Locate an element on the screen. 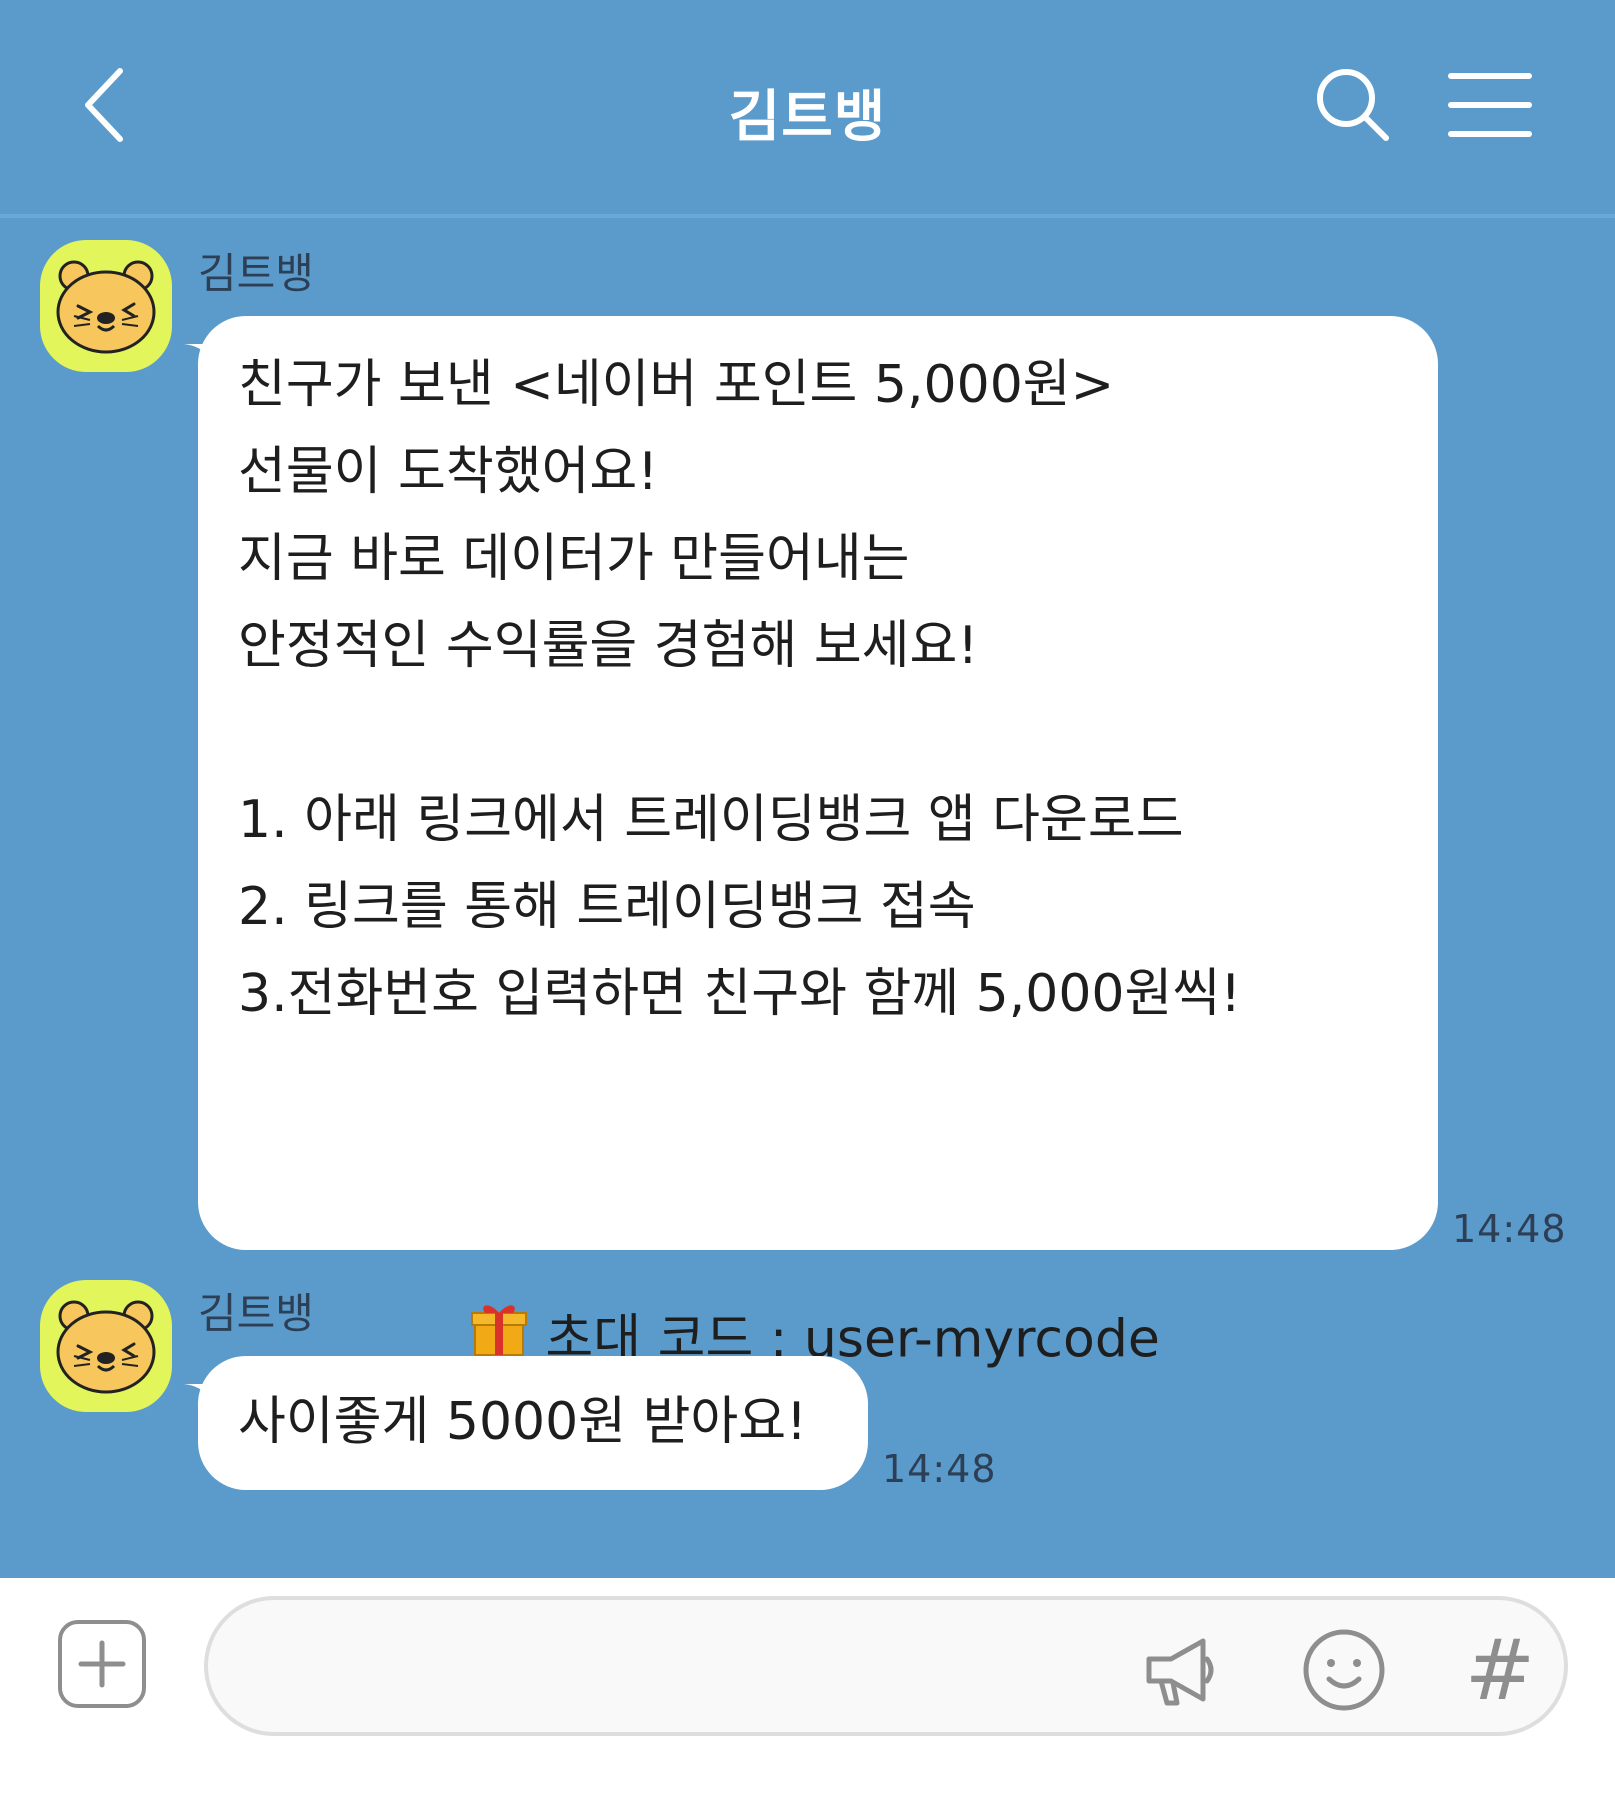 Image resolution: width=1615 pixels, height=1818 pixels. message-line: 선물이 도착했어요! is located at coordinates (448, 472).